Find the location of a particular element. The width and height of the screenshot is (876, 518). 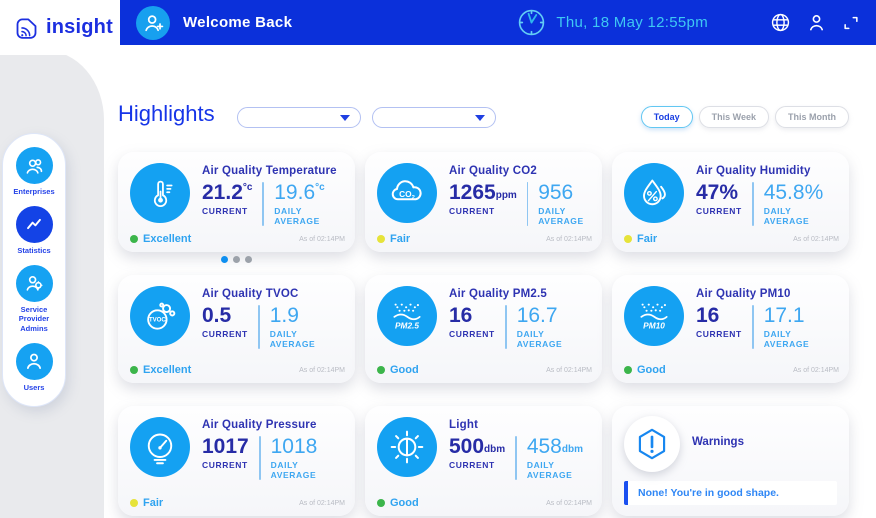

warnings-card: Warnings None! You're in good shape. is located at coordinates (730, 461).